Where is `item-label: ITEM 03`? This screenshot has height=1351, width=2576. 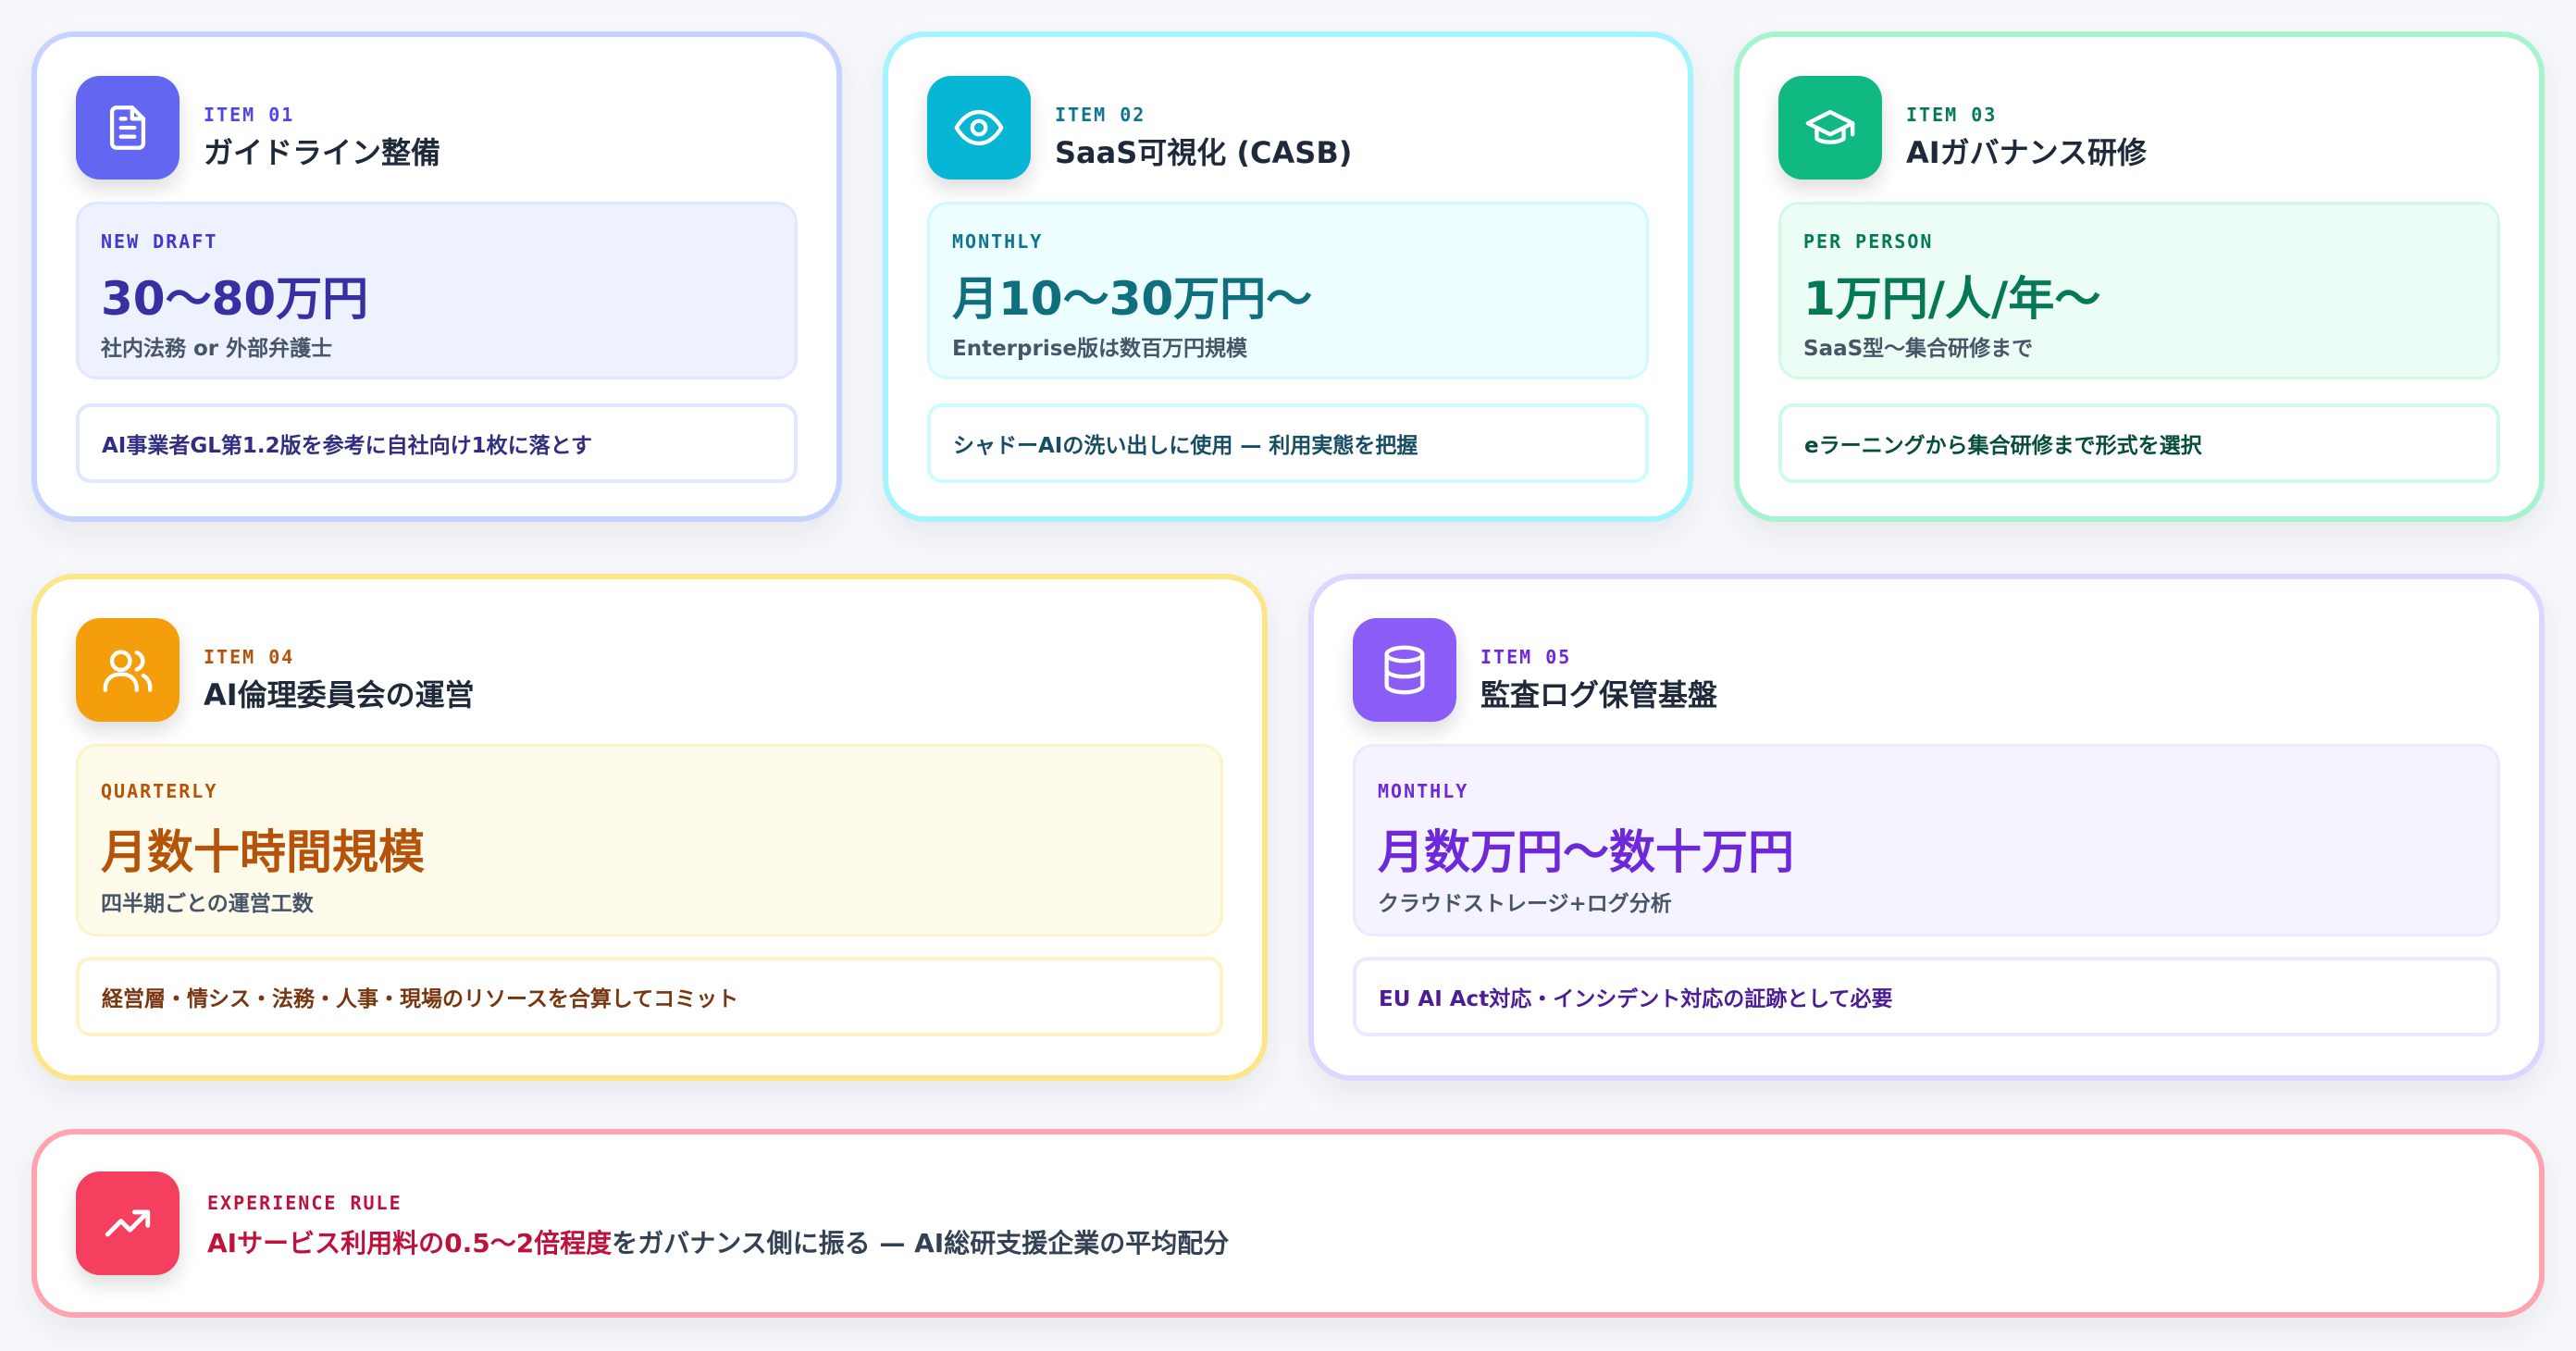
item-label: ITEM 03 is located at coordinates (1952, 115).